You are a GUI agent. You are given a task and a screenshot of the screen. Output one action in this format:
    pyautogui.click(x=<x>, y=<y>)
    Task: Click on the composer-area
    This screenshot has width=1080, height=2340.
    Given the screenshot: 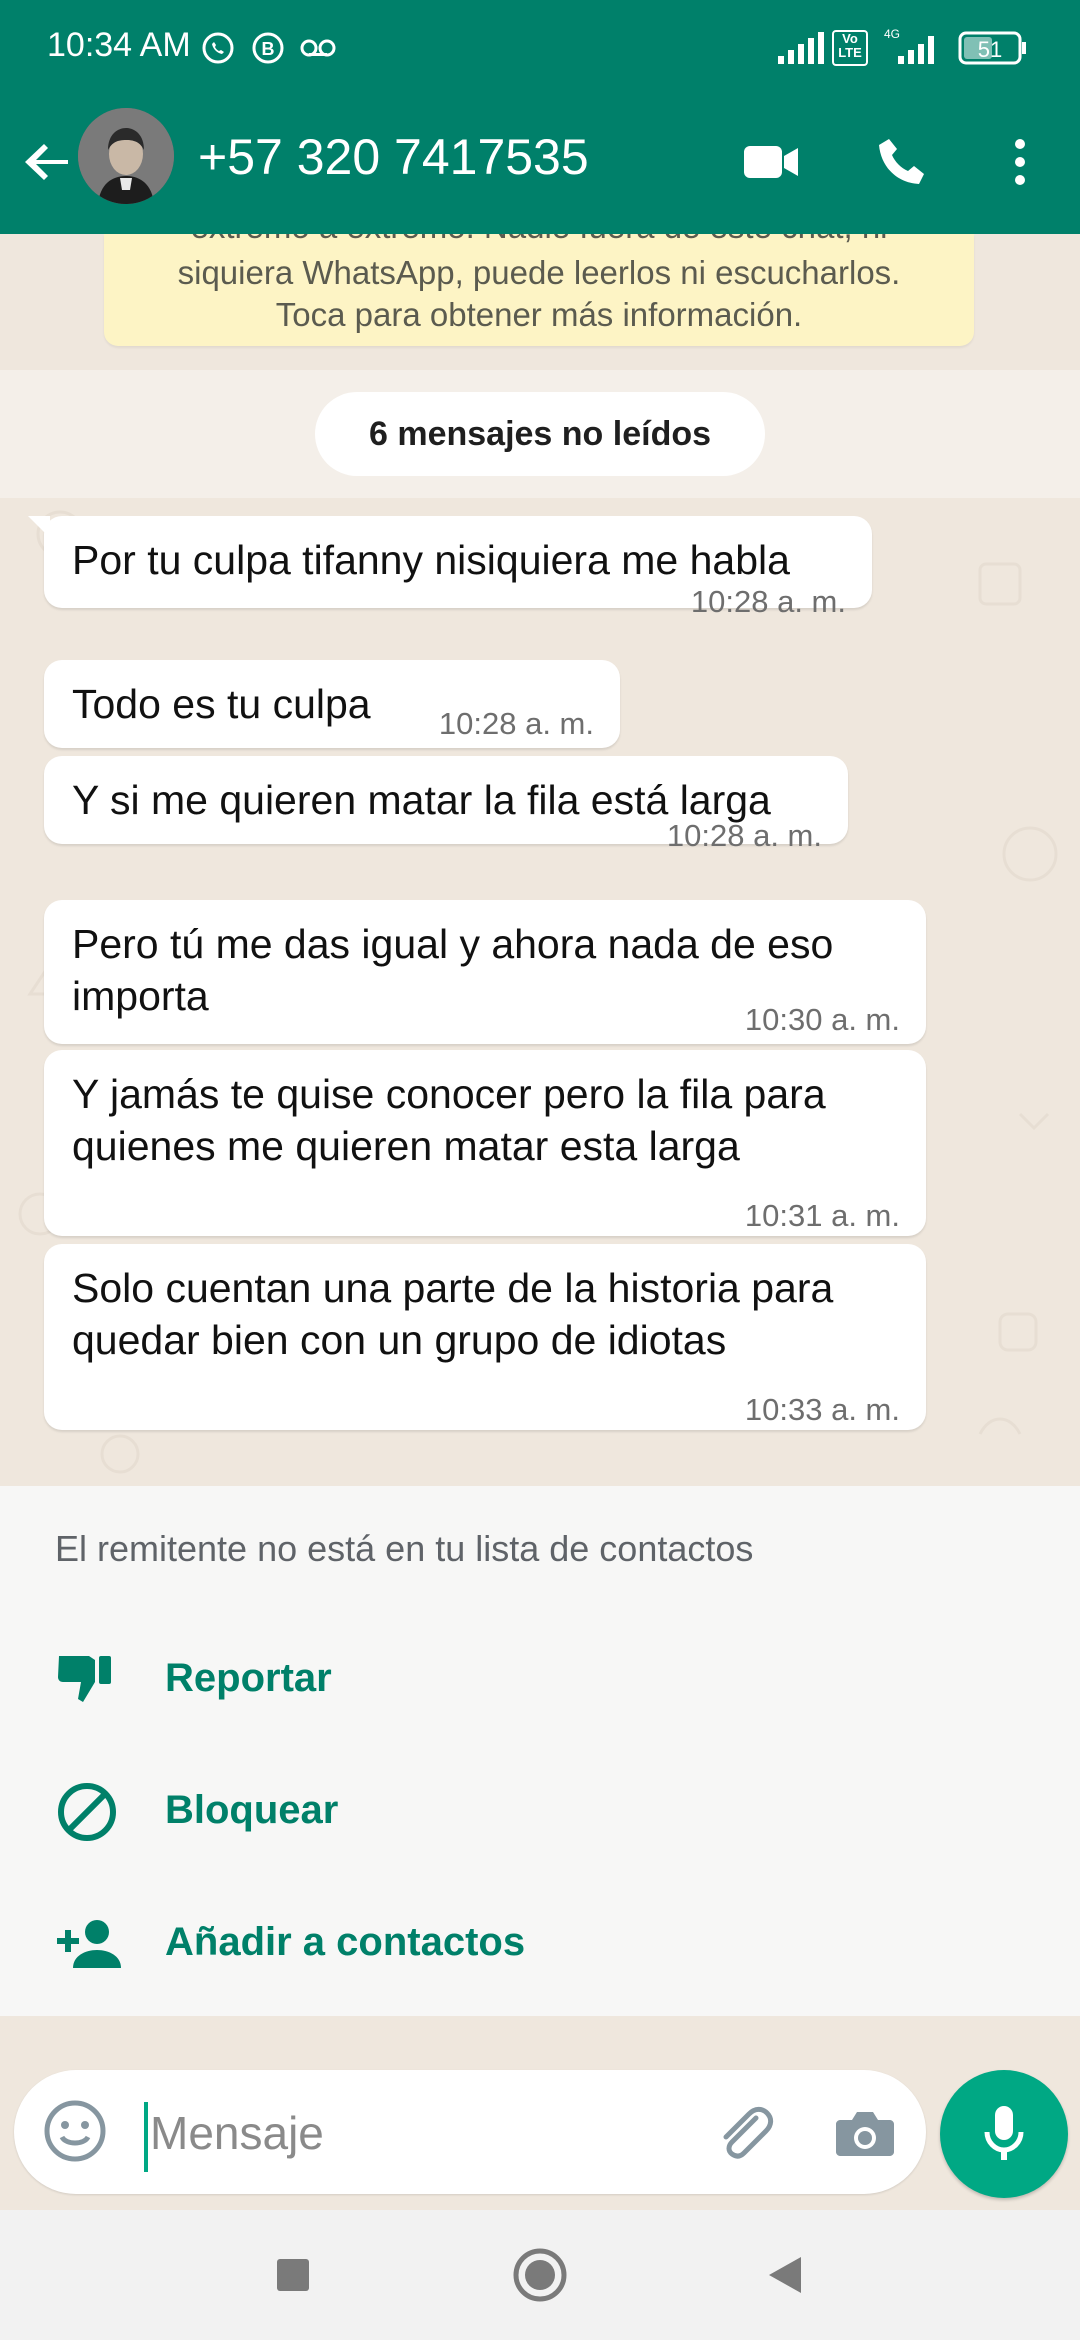 What is the action you would take?
    pyautogui.click(x=540, y=2113)
    